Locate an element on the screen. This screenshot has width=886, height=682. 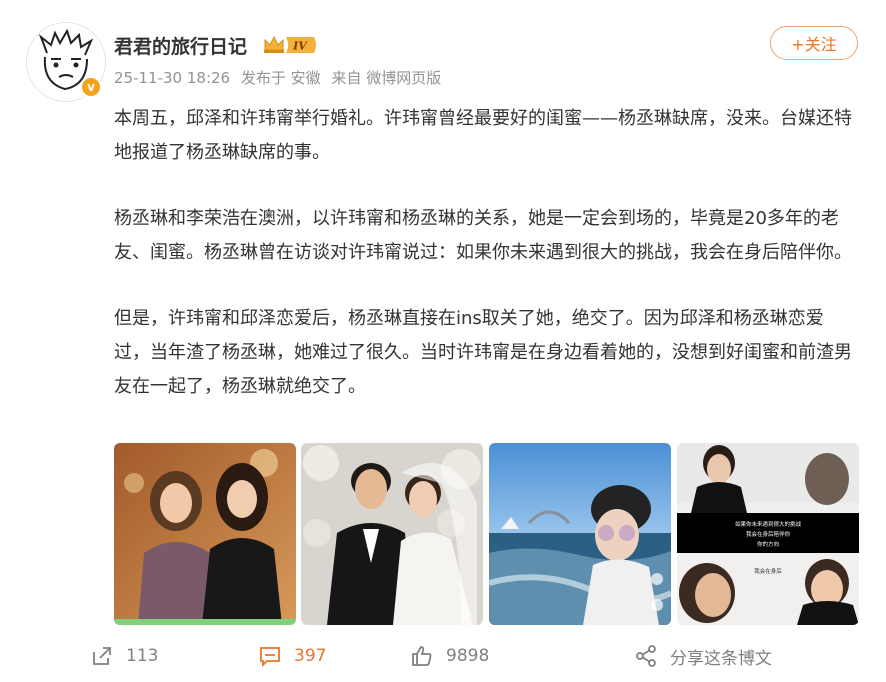
like-icon is located at coordinates (422, 656).